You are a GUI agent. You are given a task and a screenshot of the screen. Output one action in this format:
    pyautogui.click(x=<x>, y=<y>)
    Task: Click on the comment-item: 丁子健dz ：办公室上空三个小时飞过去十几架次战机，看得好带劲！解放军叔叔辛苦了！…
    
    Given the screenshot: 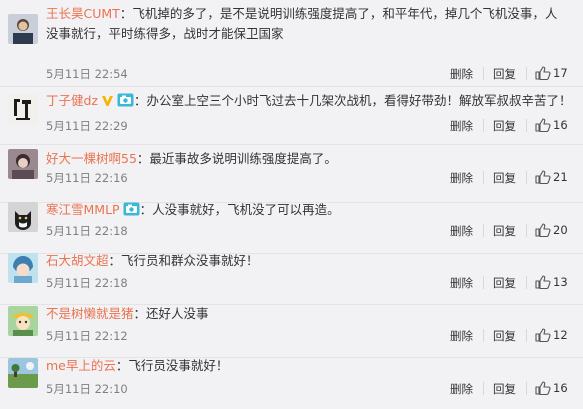 What is the action you would take?
    pyautogui.click(x=291, y=116)
    